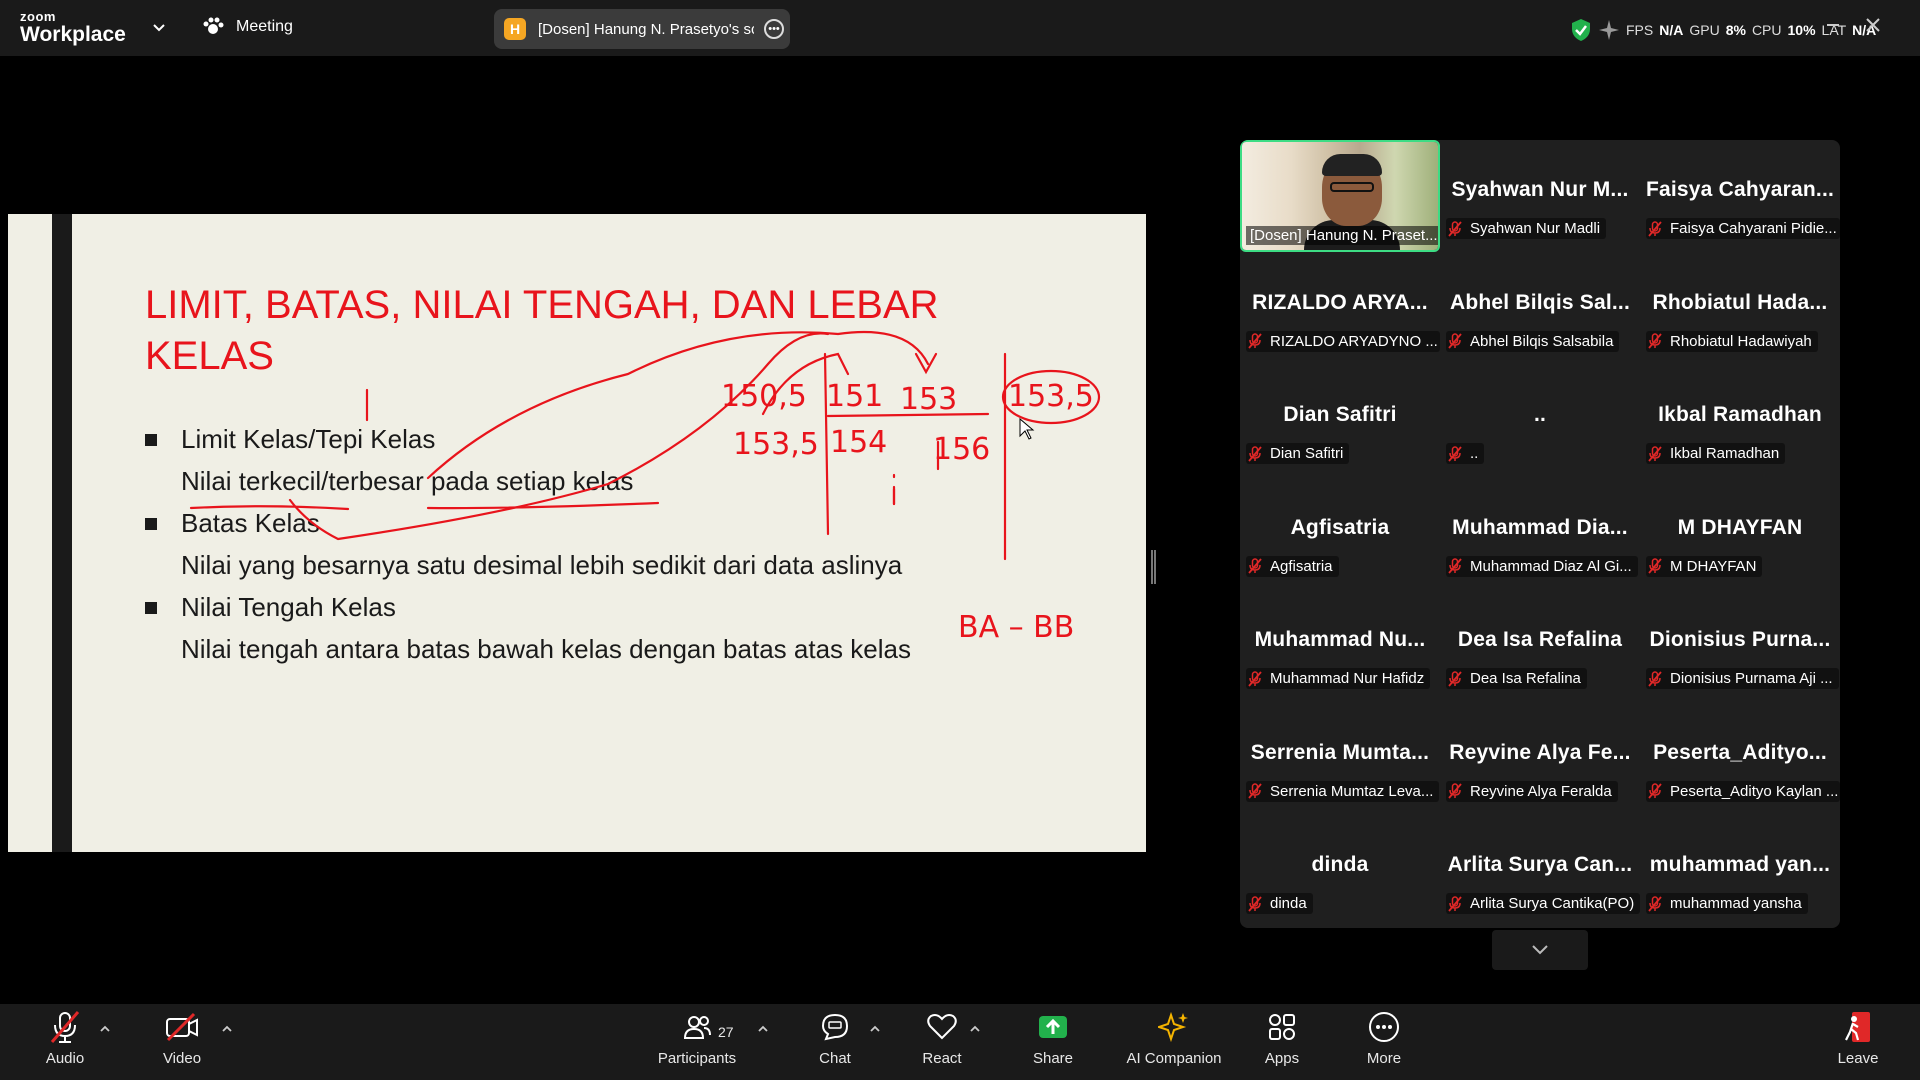 The height and width of the screenshot is (1080, 1920). What do you see at coordinates (1340, 534) in the screenshot?
I see `participant-tile: Agfisatria Agfisatria` at bounding box center [1340, 534].